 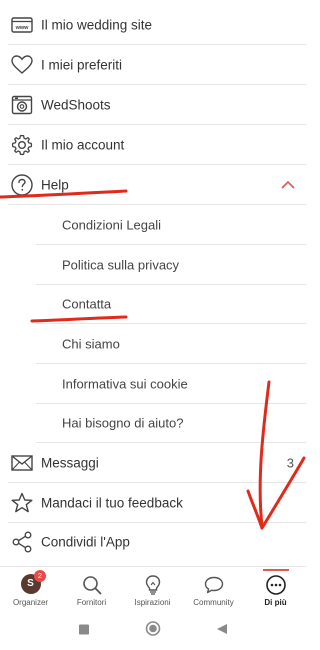 What do you see at coordinates (153, 463) in the screenshot?
I see `menu-item-messages: Messaggi 3` at bounding box center [153, 463].